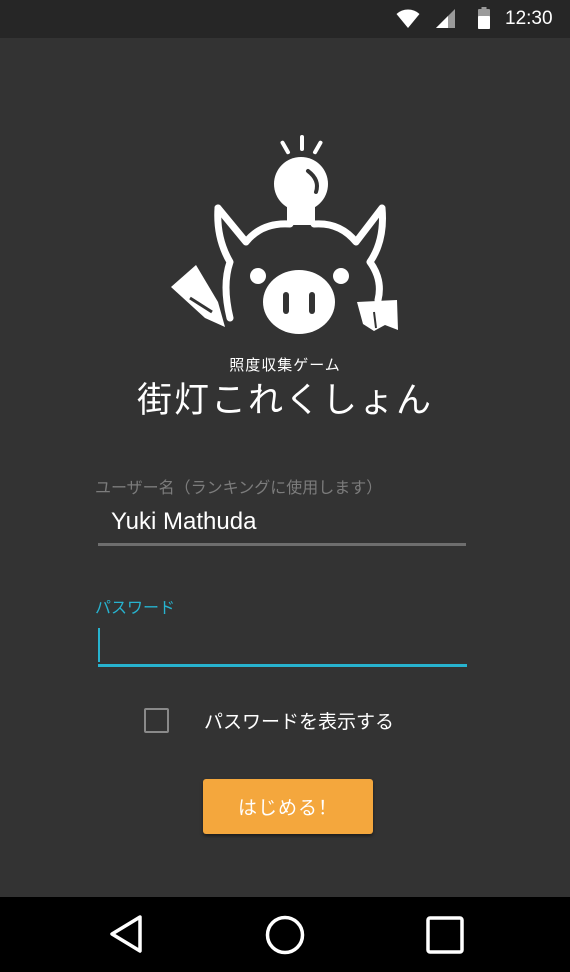  What do you see at coordinates (156, 720) in the screenshot?
I see `show-password-checkbox` at bounding box center [156, 720].